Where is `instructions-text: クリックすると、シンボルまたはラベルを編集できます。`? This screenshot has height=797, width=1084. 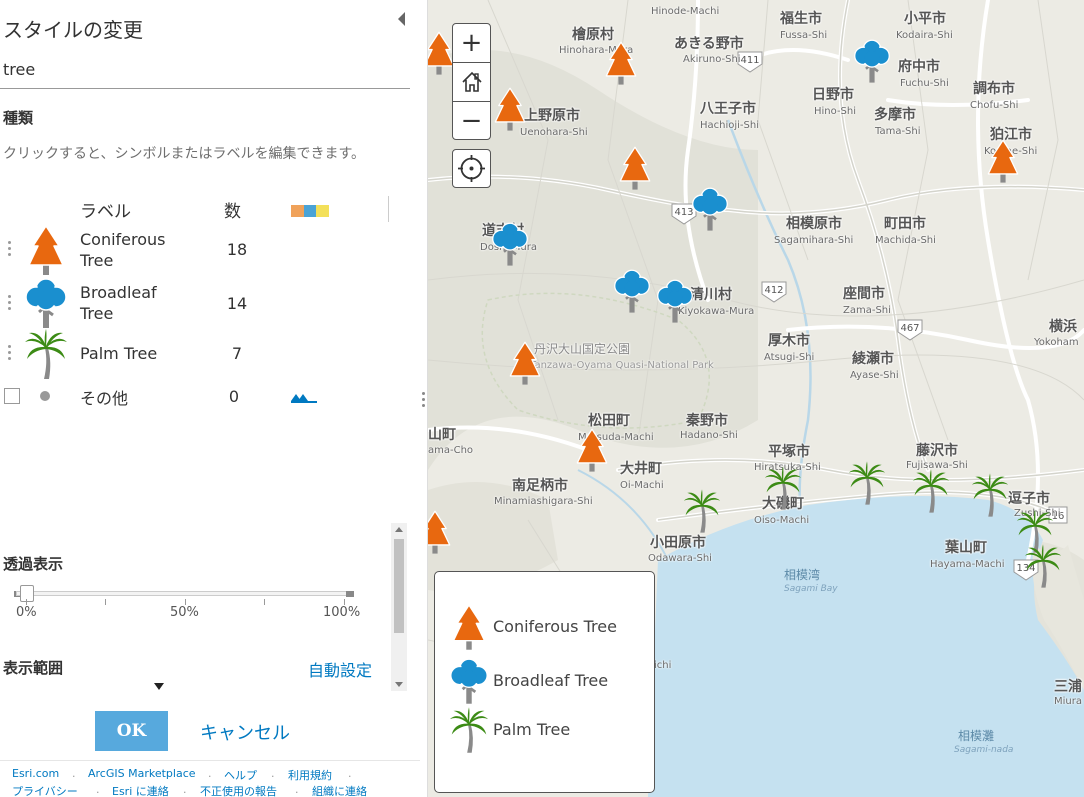
instructions-text: クリックすると、シンボルまたはラベルを編集できます。 is located at coordinates (184, 154).